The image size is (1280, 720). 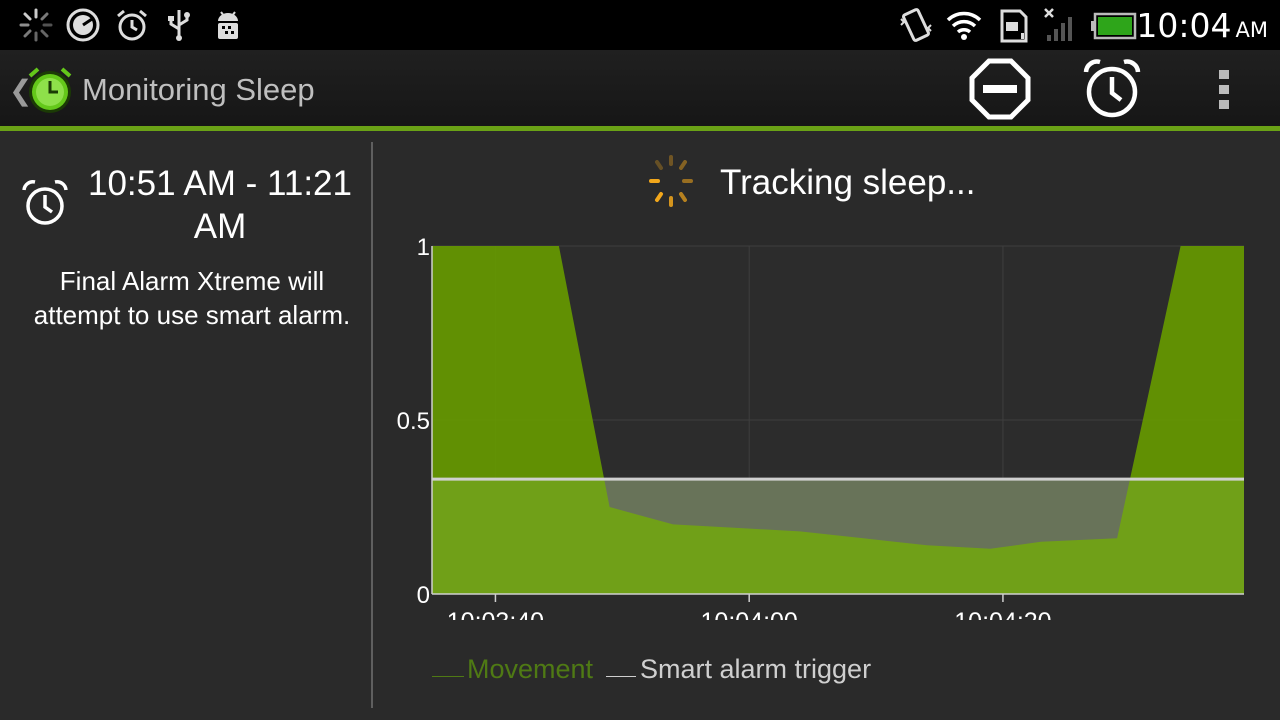 I want to click on stop-button, so click(x=1000, y=89).